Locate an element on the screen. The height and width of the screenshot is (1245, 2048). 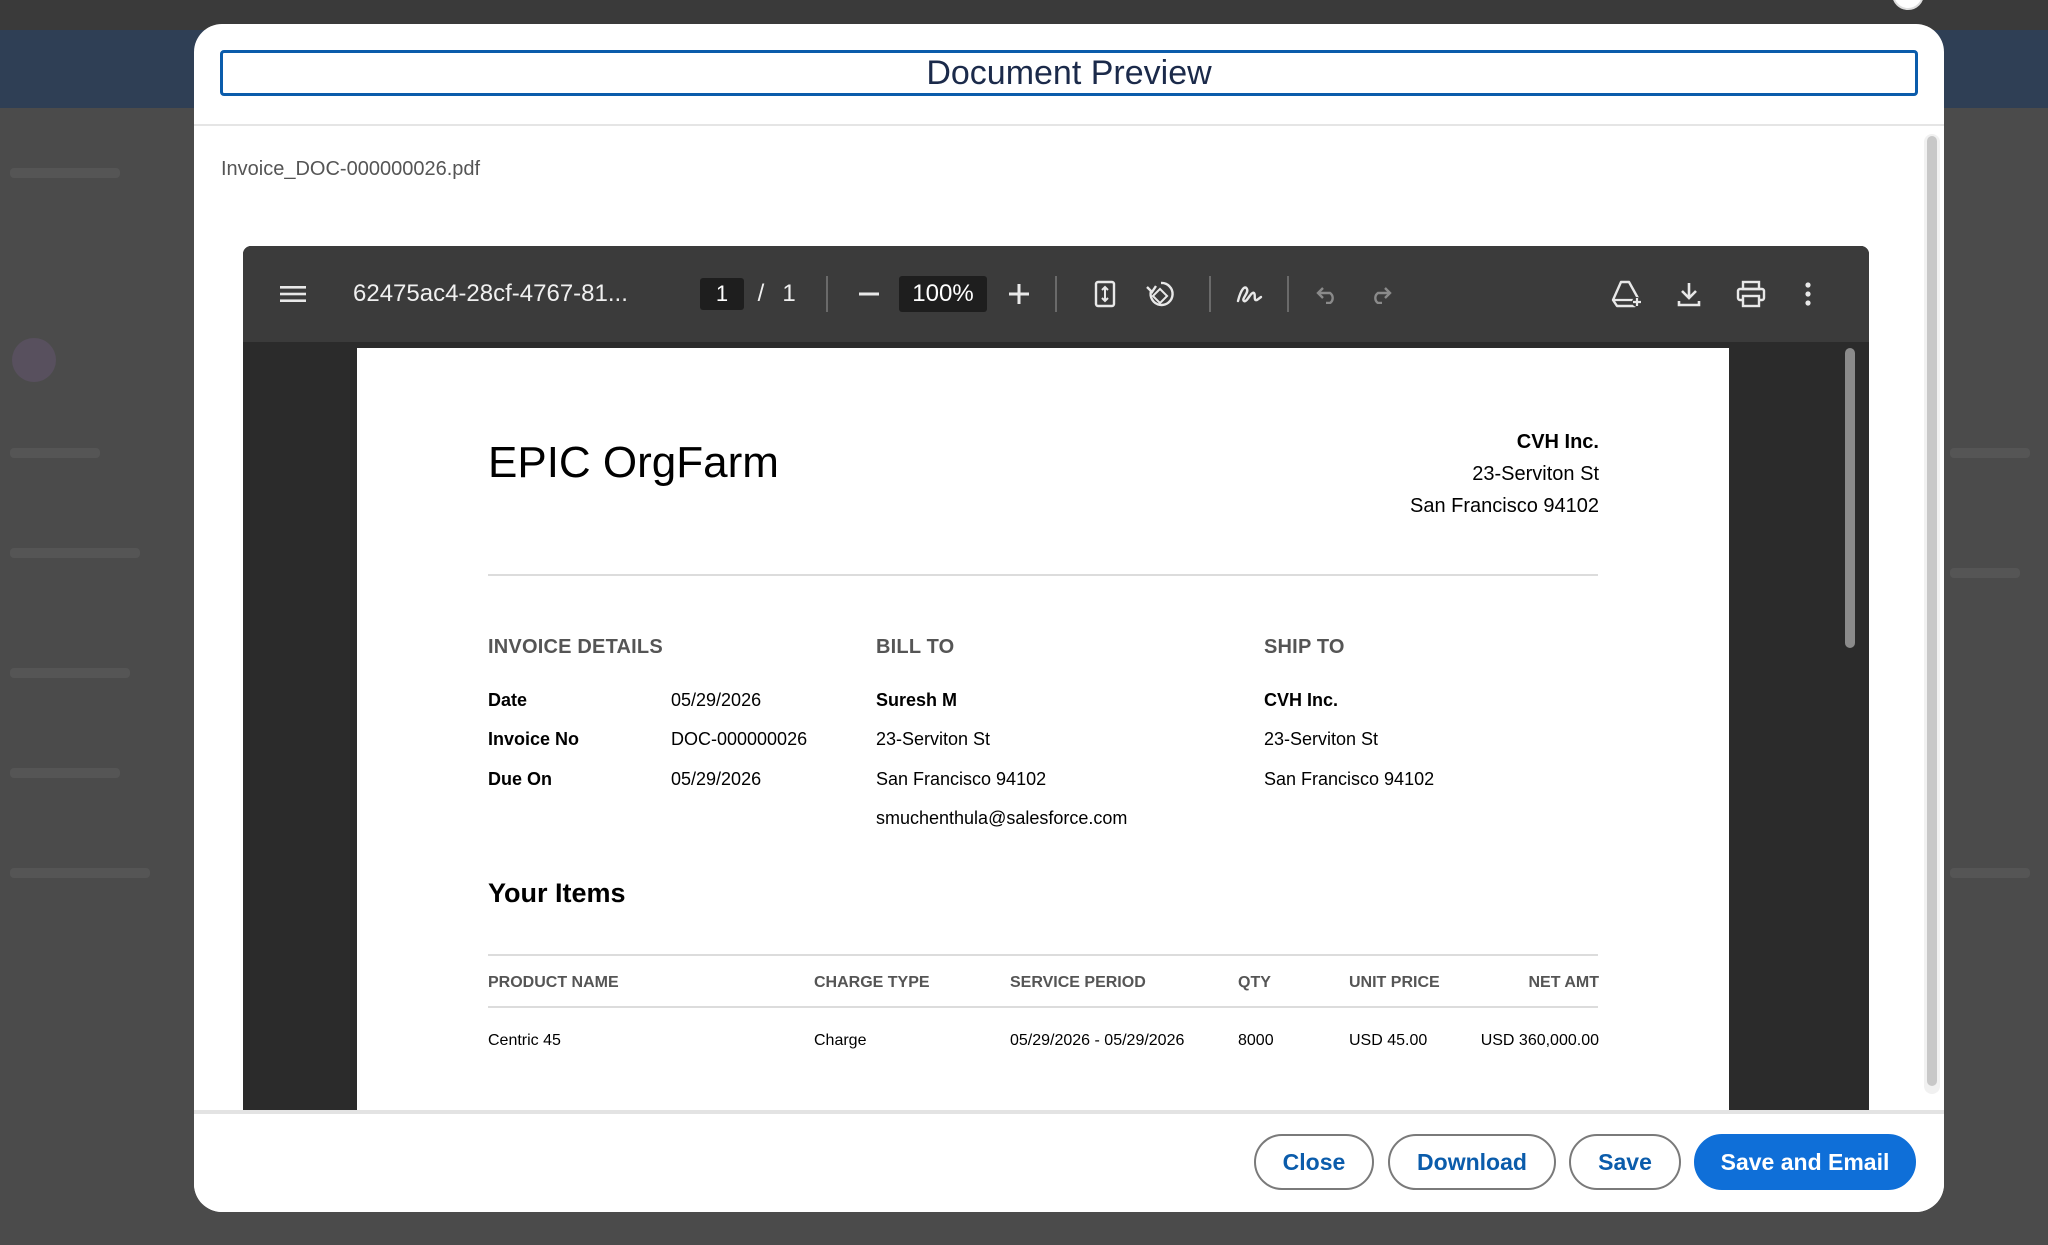
invoice-details-heading: INVOICE DETAILS is located at coordinates (575, 647).